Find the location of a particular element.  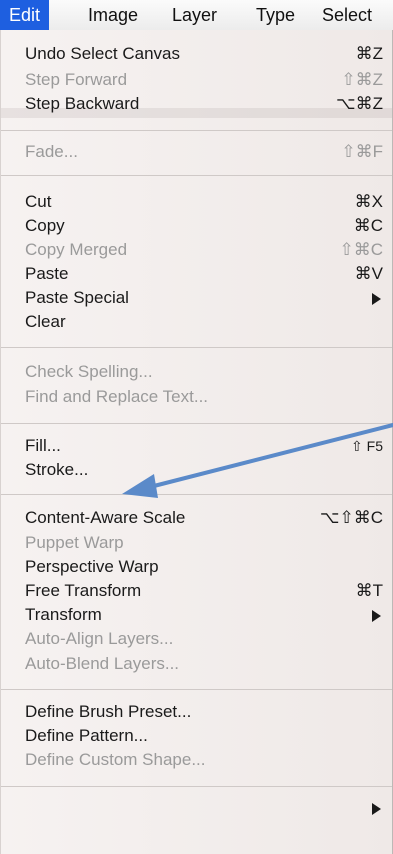

menu-item-free-transform: Free Transform ⌘T is located at coordinates (204, 591).